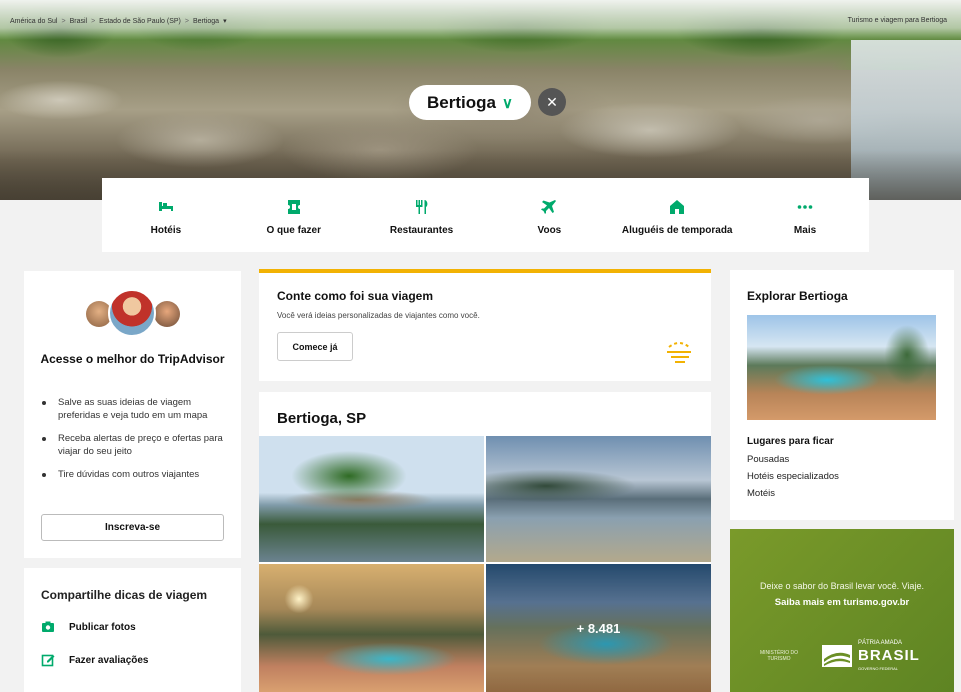 Image resolution: width=961 pixels, height=692 pixels. I want to click on nav-more: Mais, so click(805, 217).